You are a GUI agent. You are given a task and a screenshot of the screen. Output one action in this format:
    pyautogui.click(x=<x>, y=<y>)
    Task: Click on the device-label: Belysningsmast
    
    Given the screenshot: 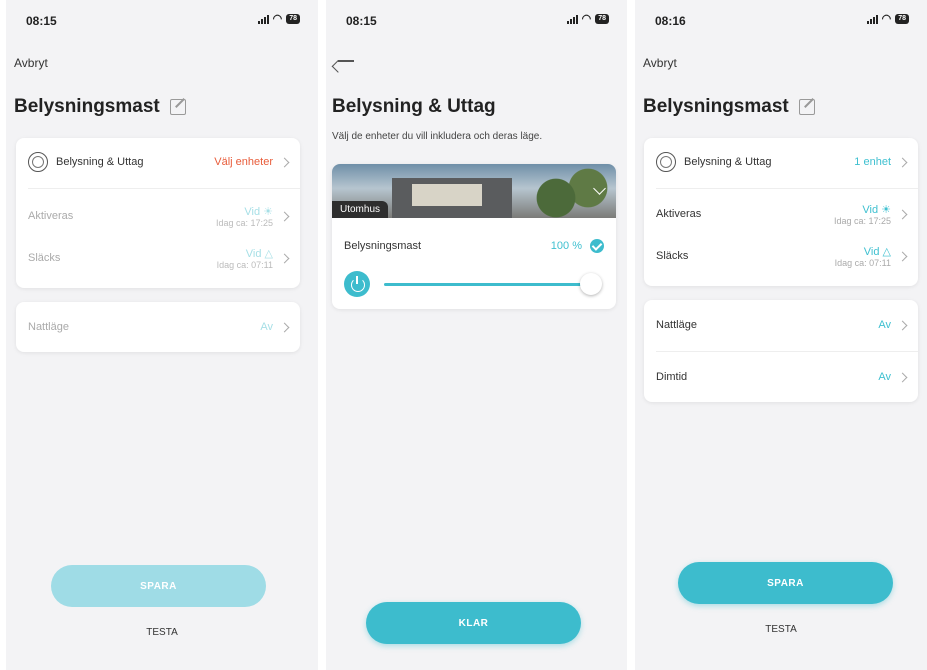 What is the action you would take?
    pyautogui.click(x=383, y=246)
    